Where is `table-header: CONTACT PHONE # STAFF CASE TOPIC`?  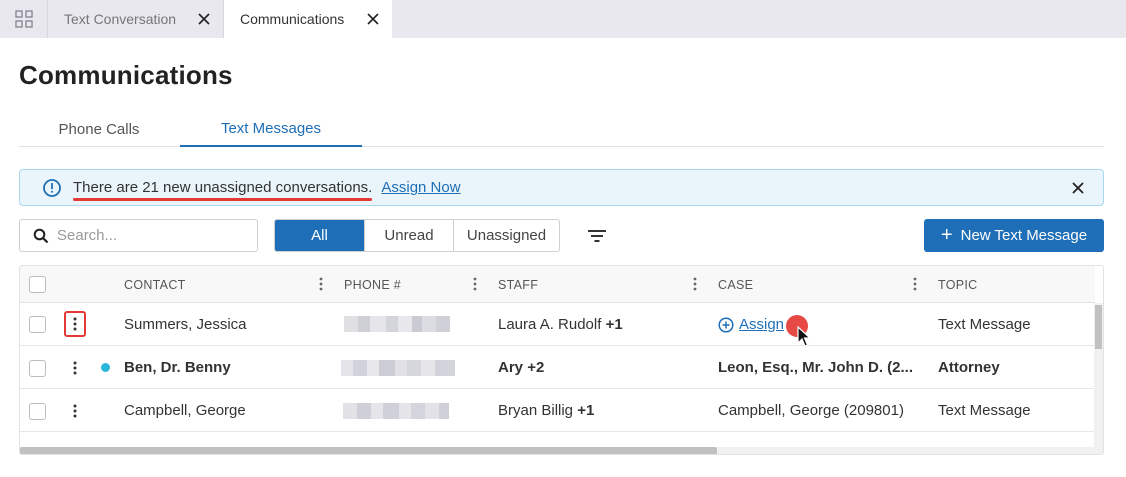
table-header: CONTACT PHONE # STAFF CASE TOPIC is located at coordinates (557, 284).